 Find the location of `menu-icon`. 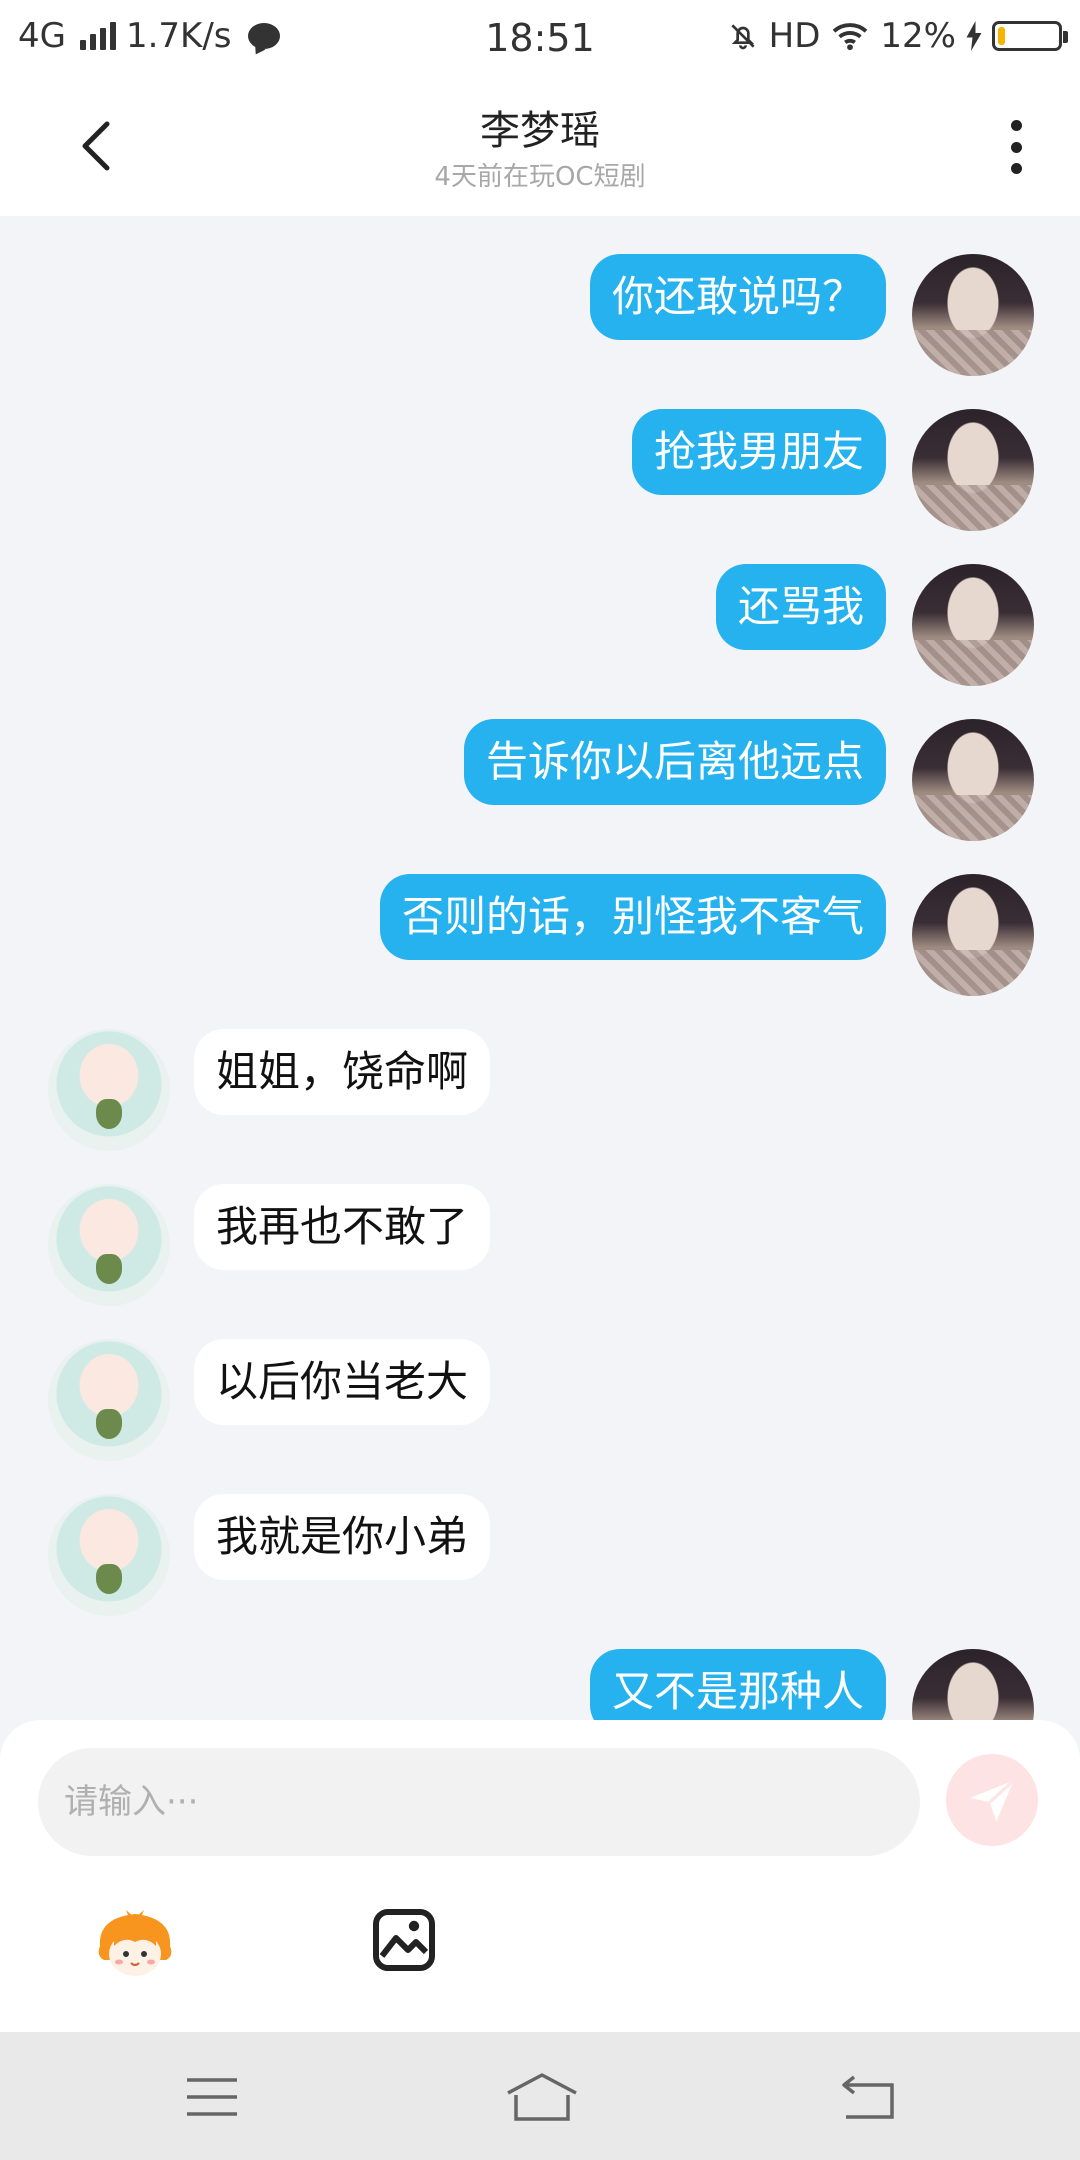

menu-icon is located at coordinates (212, 2097).